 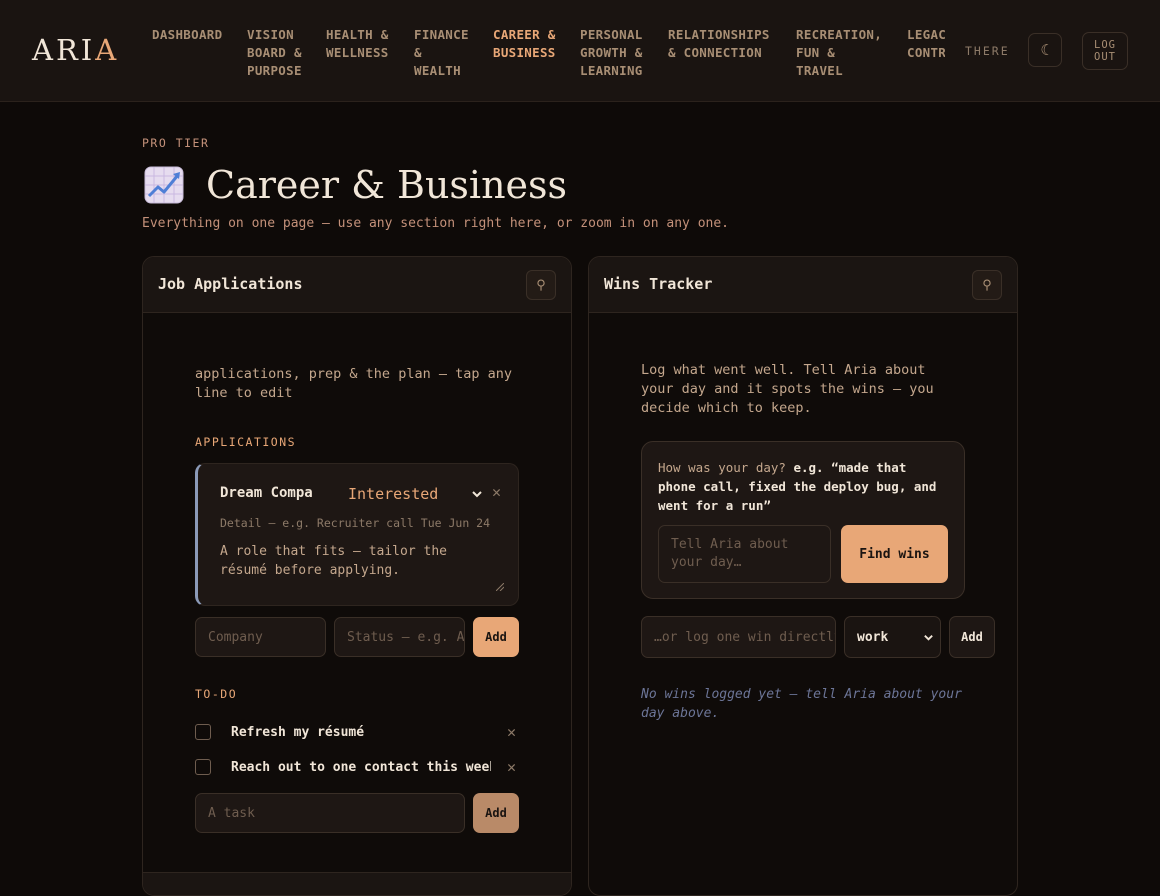 What do you see at coordinates (987, 51) in the screenshot?
I see `user-greeting: THERE` at bounding box center [987, 51].